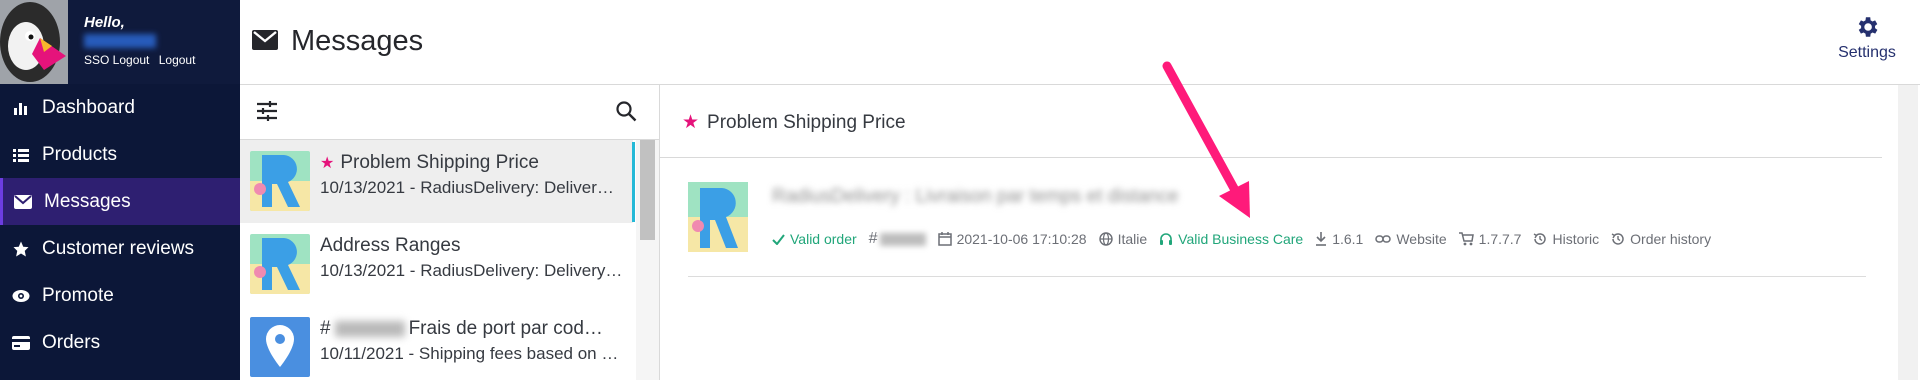  I want to click on star-icon, so click(21, 249).